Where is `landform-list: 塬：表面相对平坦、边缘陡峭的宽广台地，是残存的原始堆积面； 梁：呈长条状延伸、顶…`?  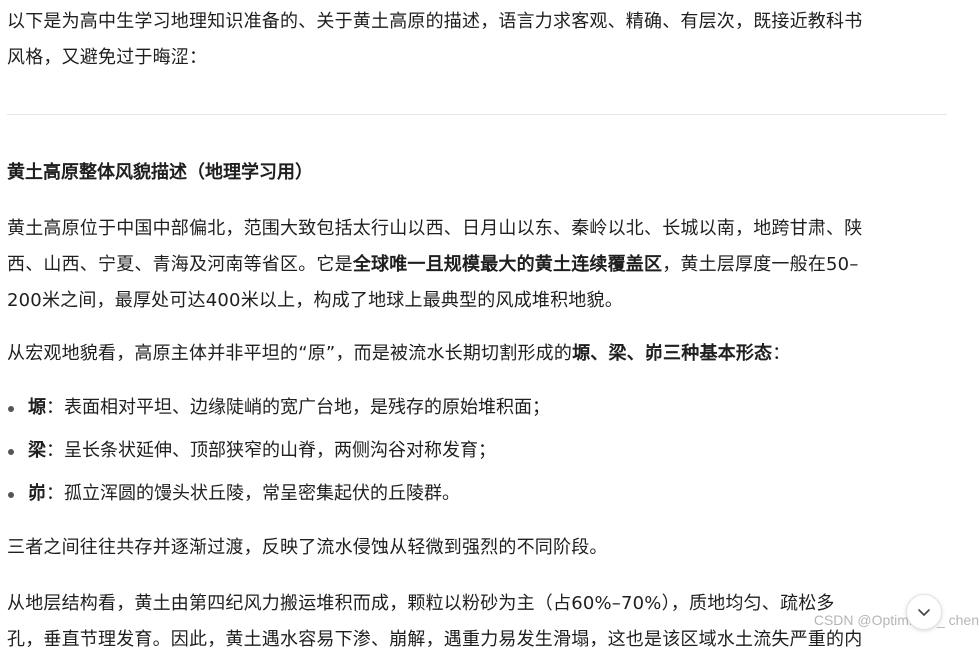
landform-list: 塬：表面相对平坦、边缘陡峭的宽广台地，是残存的原始堆积面； 梁：呈长条状延伸、顶… is located at coordinates (278, 454).